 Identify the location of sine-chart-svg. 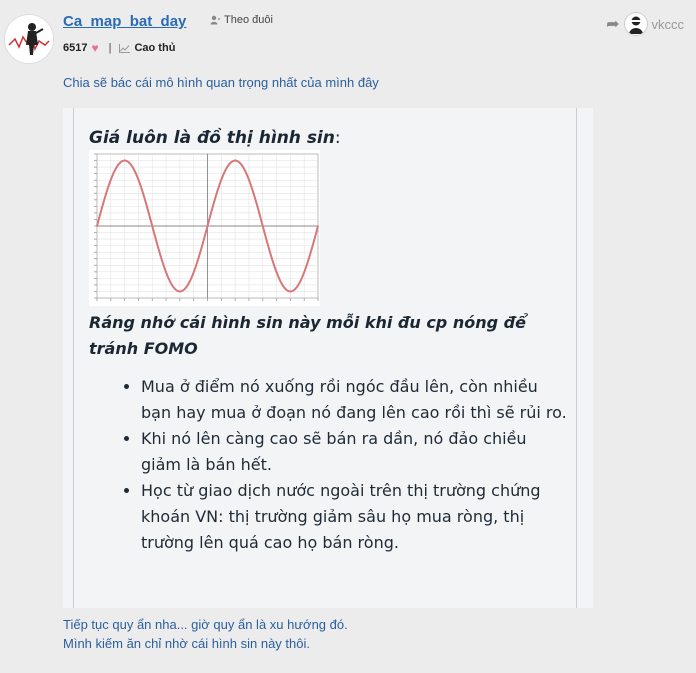
(206, 227).